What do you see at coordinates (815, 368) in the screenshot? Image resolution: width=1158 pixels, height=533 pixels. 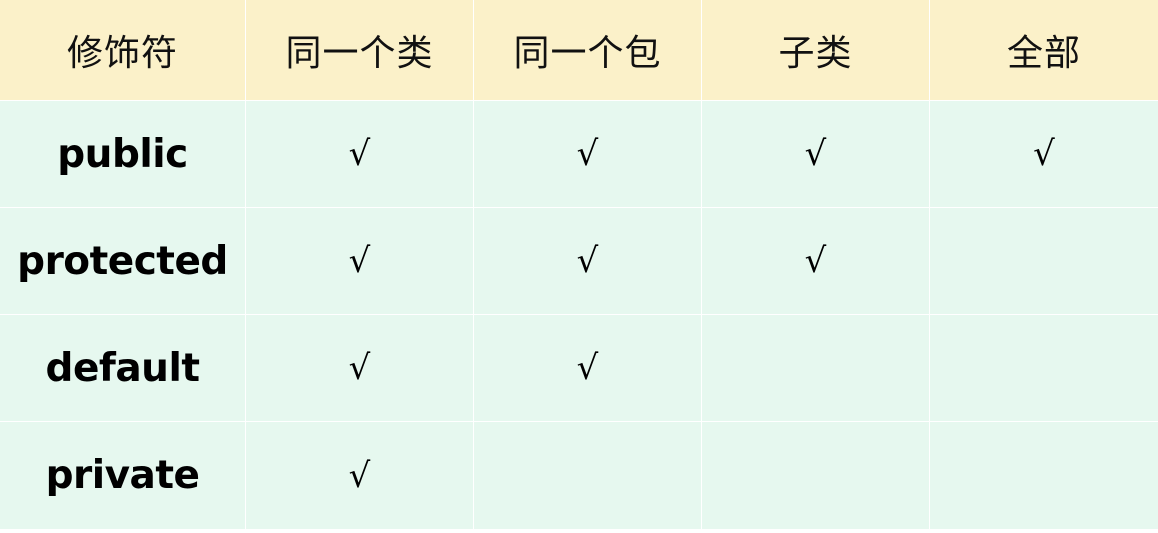 I see `row-default-subclass` at bounding box center [815, 368].